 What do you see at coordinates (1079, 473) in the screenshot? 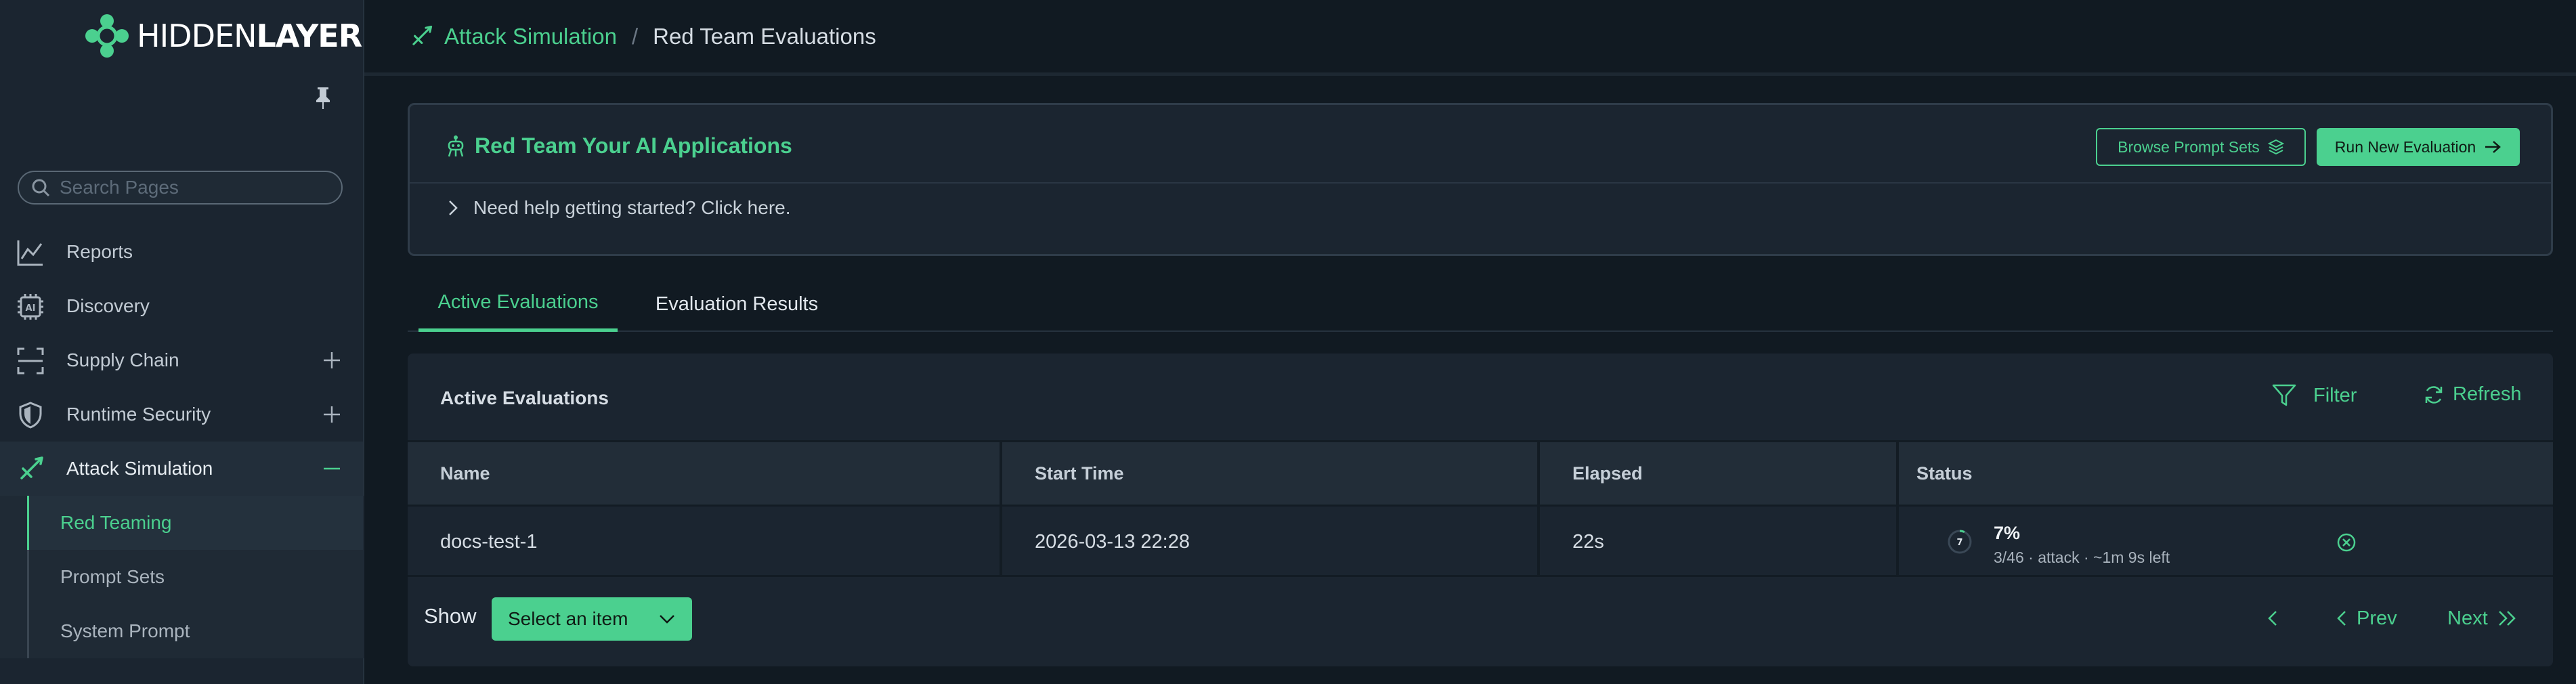
I see `column-header-label: Start Time` at bounding box center [1079, 473].